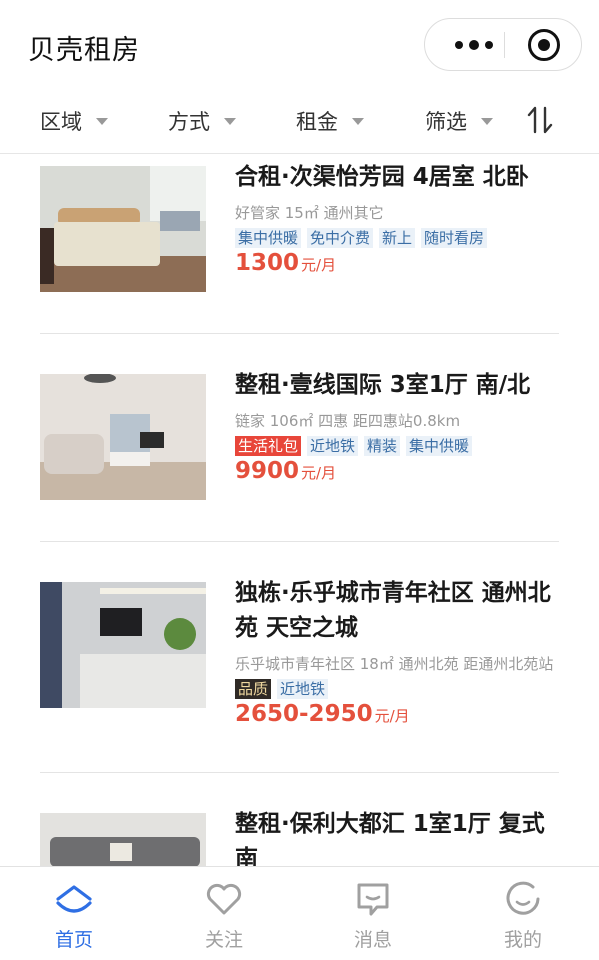 Image resolution: width=599 pixels, height=960 pixels. Describe the element at coordinates (223, 940) in the screenshot. I see `tab-follow-label: 关注` at that location.